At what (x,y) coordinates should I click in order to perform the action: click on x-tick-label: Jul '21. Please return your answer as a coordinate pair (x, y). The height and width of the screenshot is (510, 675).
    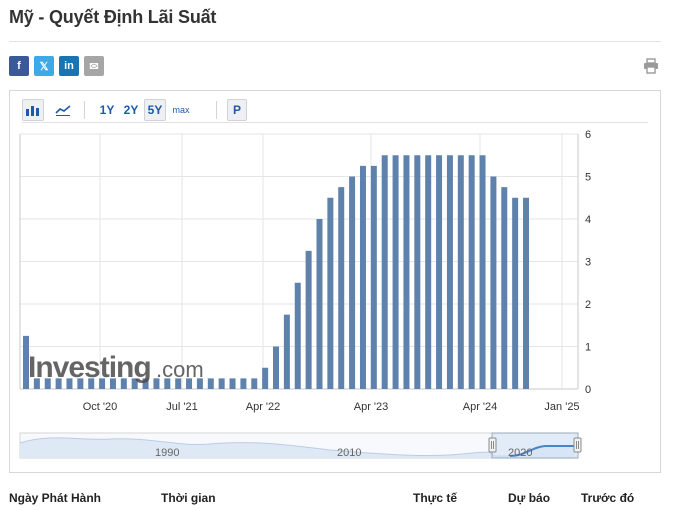
    Looking at the image, I should click on (181, 407).